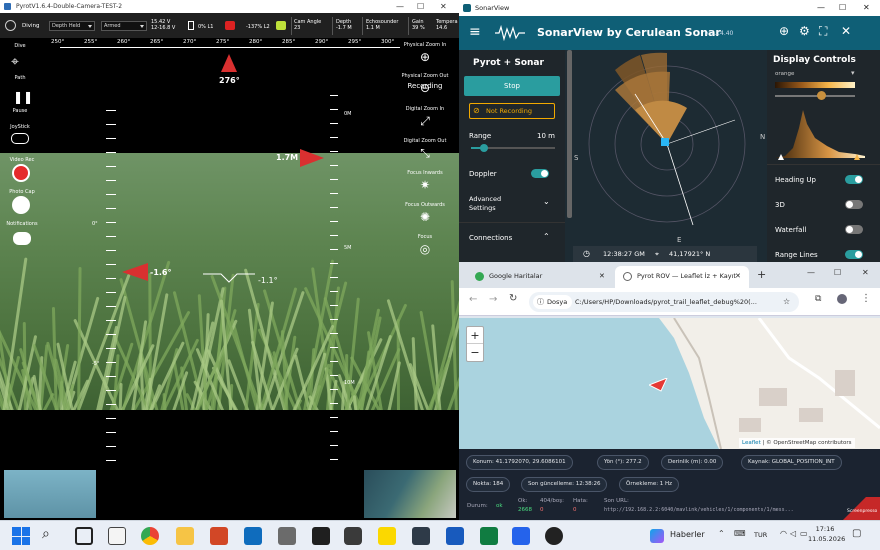  What do you see at coordinates (761, 274) in the screenshot?
I see `new-tab-button: +` at bounding box center [761, 274].